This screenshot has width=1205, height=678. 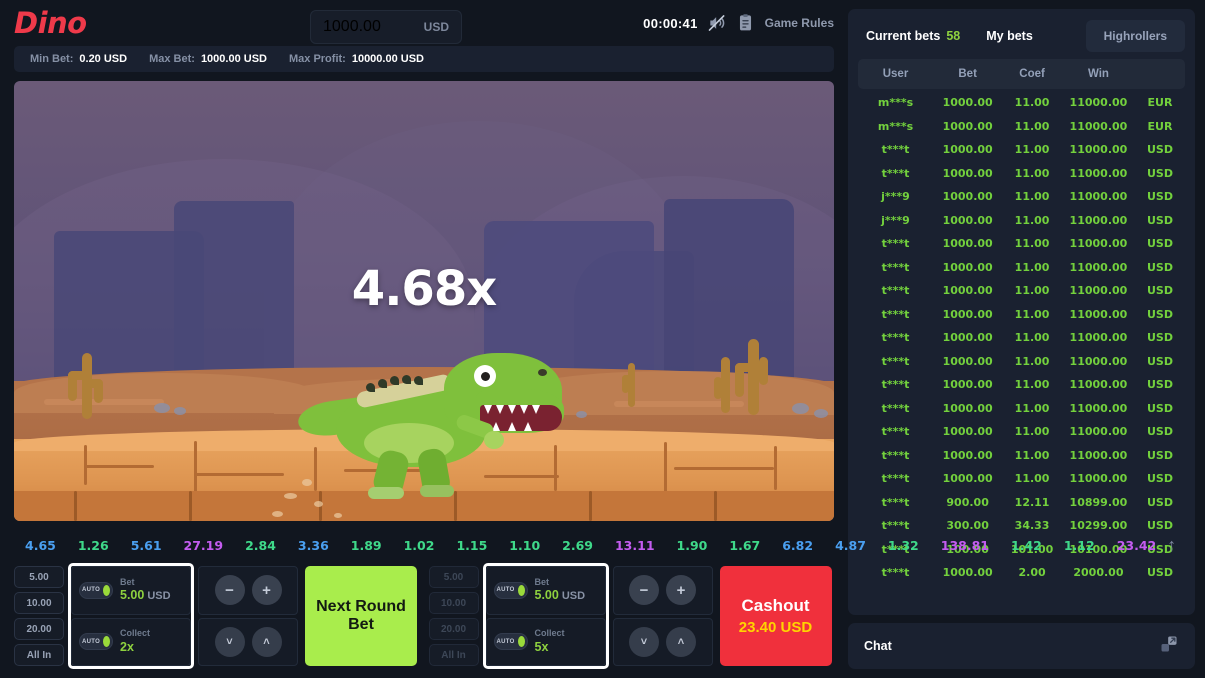 I want to click on cashout-button: Cashout 23.40 USD, so click(x=775, y=616).